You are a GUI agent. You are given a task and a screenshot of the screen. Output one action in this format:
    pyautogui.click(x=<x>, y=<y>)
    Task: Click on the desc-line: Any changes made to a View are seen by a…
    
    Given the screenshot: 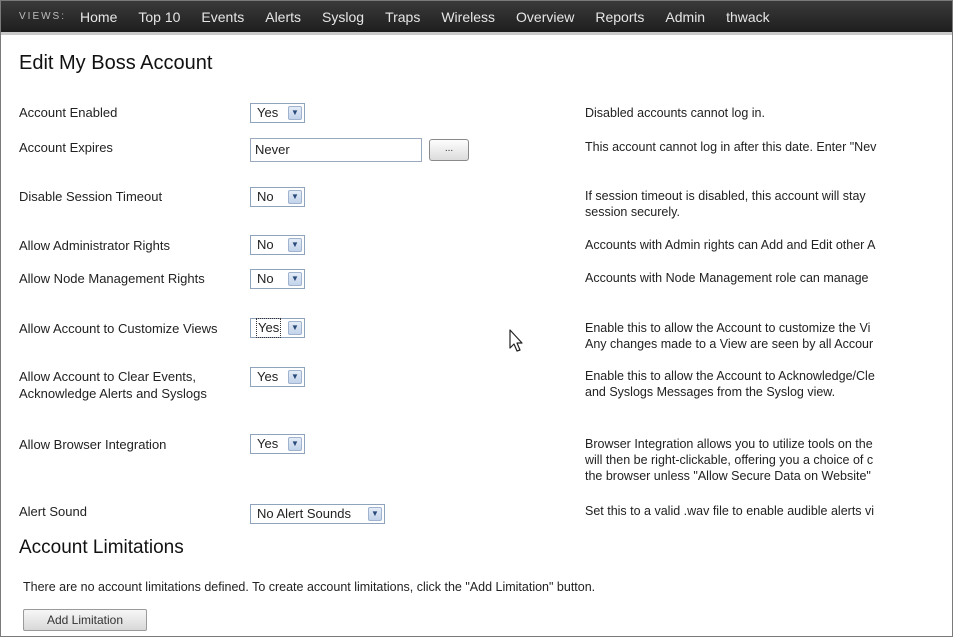 What is the action you would take?
    pyautogui.click(x=729, y=344)
    